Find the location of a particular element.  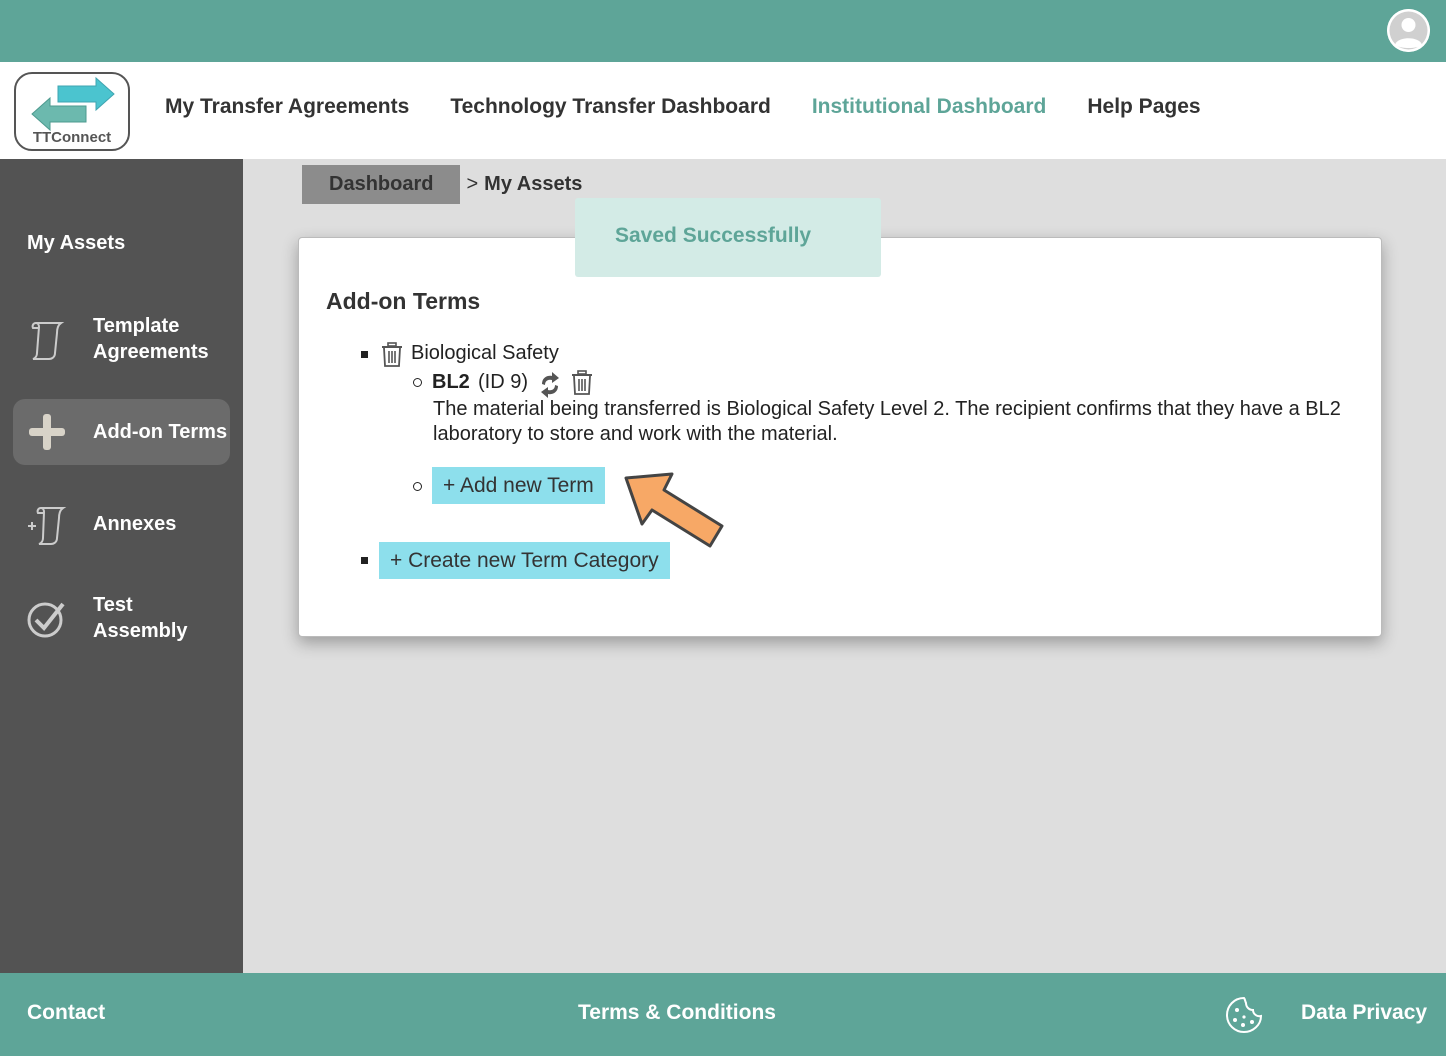

term-category-name: Biological Safety is located at coordinates (485, 353).